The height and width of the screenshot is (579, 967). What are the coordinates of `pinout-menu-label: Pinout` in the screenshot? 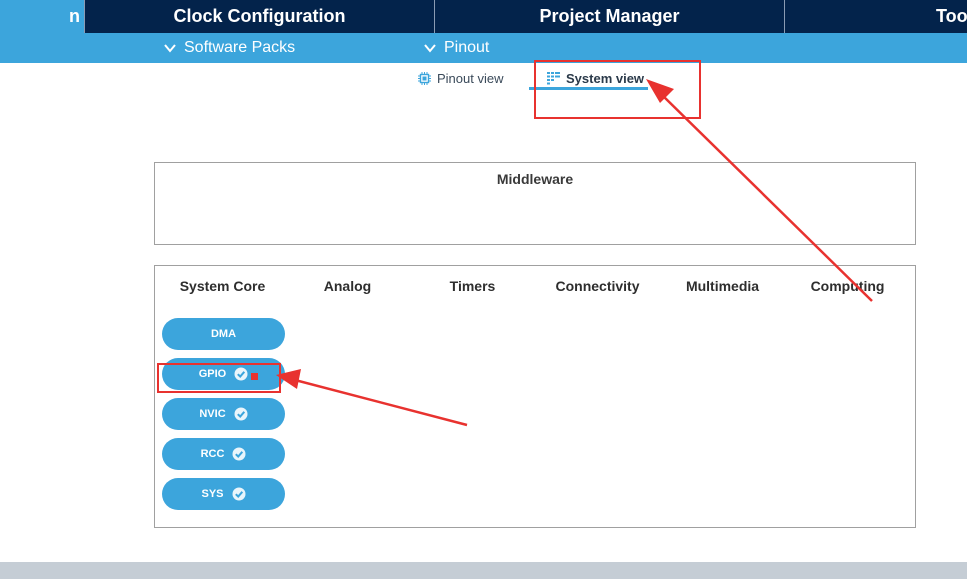 It's located at (467, 47).